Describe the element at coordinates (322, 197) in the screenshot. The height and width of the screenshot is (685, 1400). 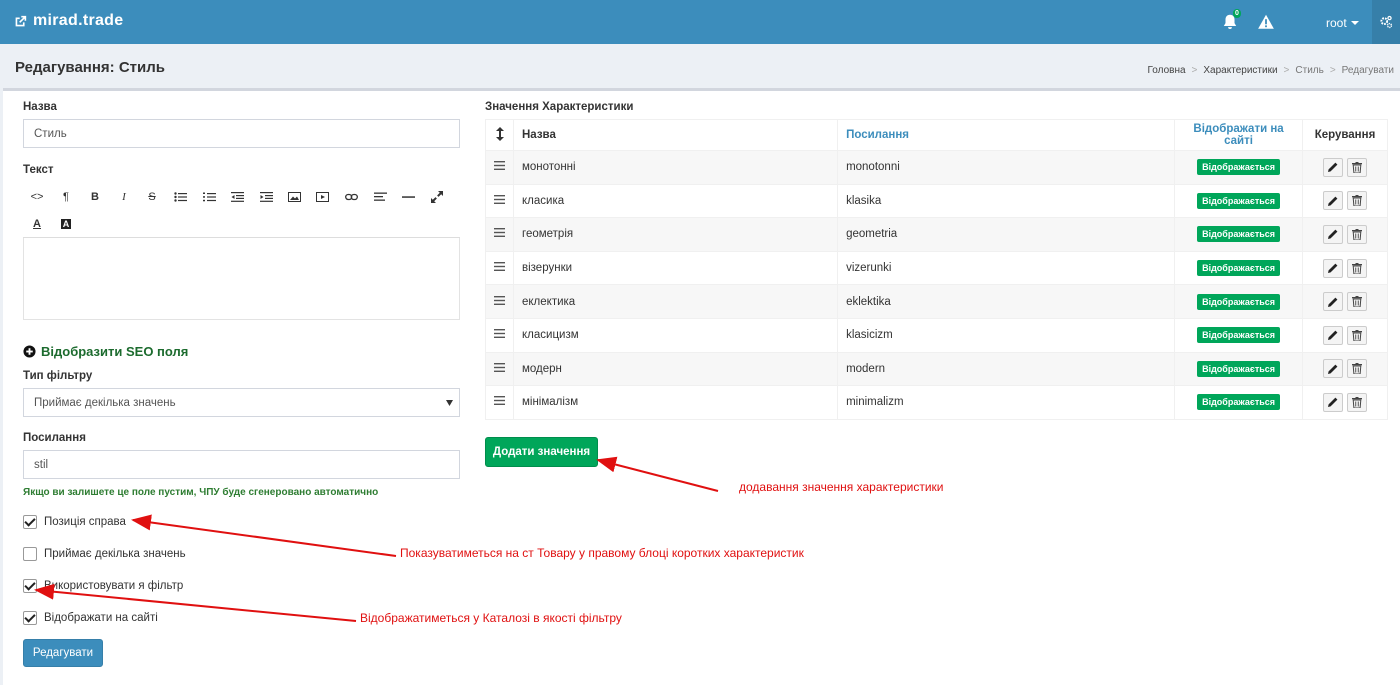
I see `video-icon` at that location.